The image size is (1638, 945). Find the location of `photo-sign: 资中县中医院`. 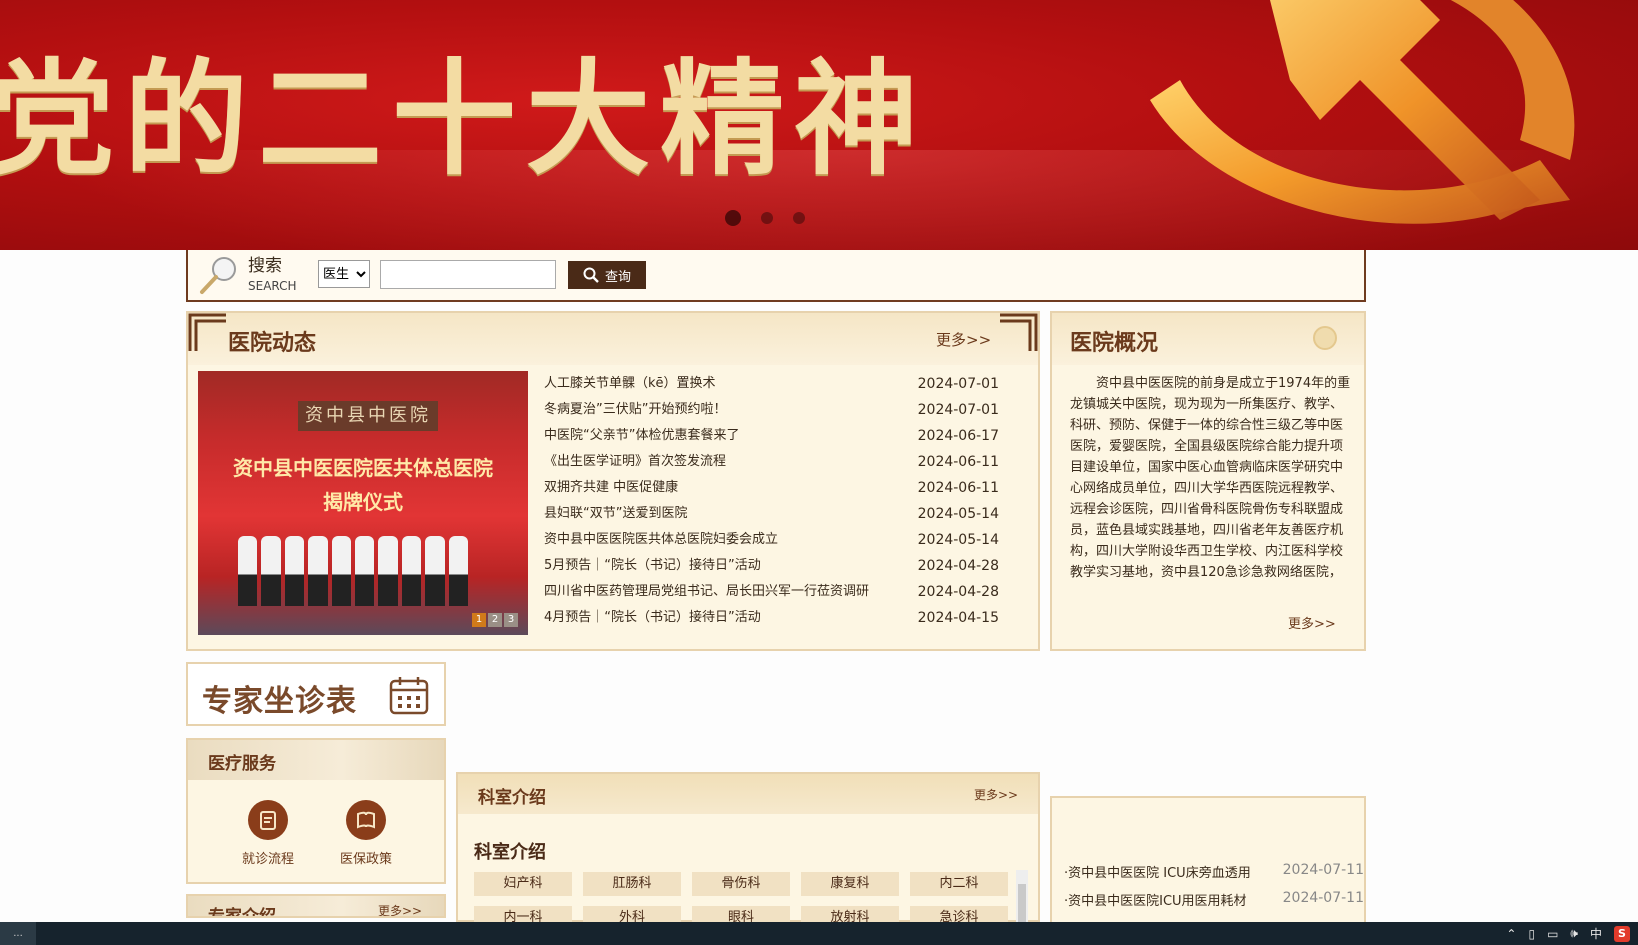

photo-sign: 资中县中医院 is located at coordinates (368, 416).